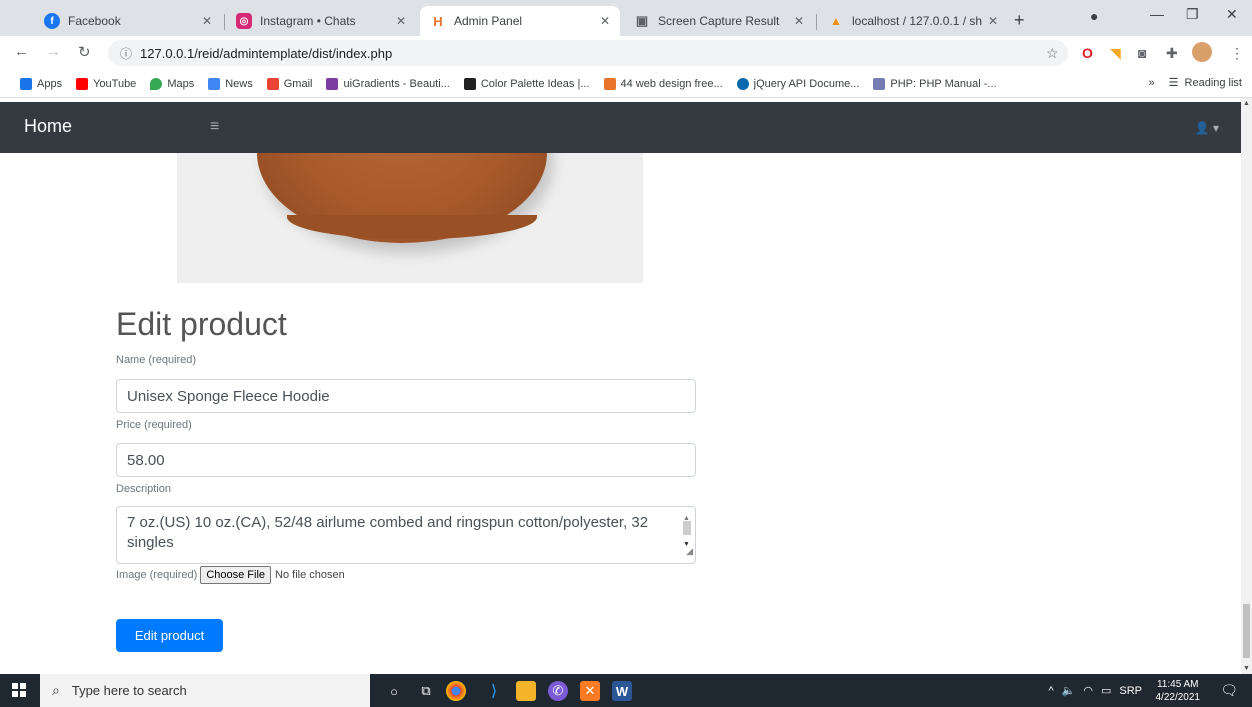  I want to click on instagram-icon: ◎, so click(244, 21).